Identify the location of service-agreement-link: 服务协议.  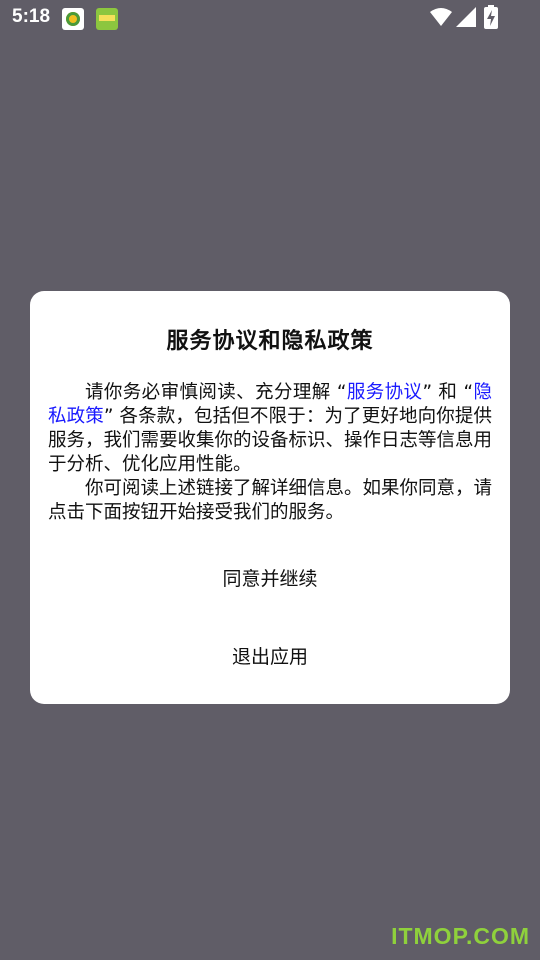
(384, 392).